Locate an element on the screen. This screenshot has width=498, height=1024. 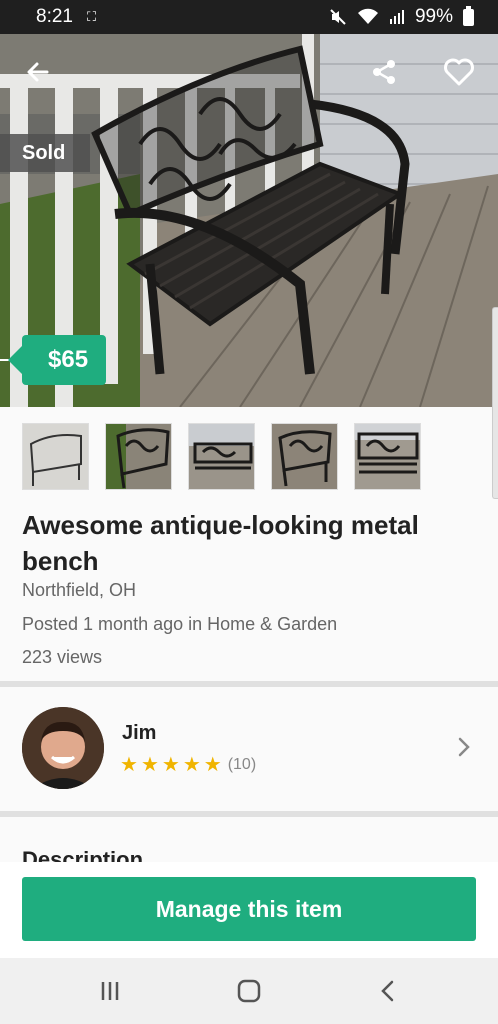
thumbnail-strip is located at coordinates (221, 456).